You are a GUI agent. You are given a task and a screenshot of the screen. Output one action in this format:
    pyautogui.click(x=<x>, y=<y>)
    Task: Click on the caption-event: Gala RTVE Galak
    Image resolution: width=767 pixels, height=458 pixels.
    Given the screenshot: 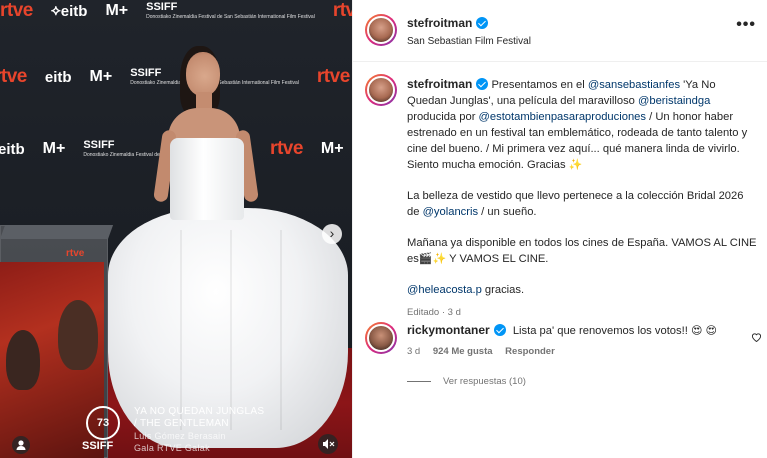 What is the action you would take?
    pyautogui.click(x=172, y=448)
    